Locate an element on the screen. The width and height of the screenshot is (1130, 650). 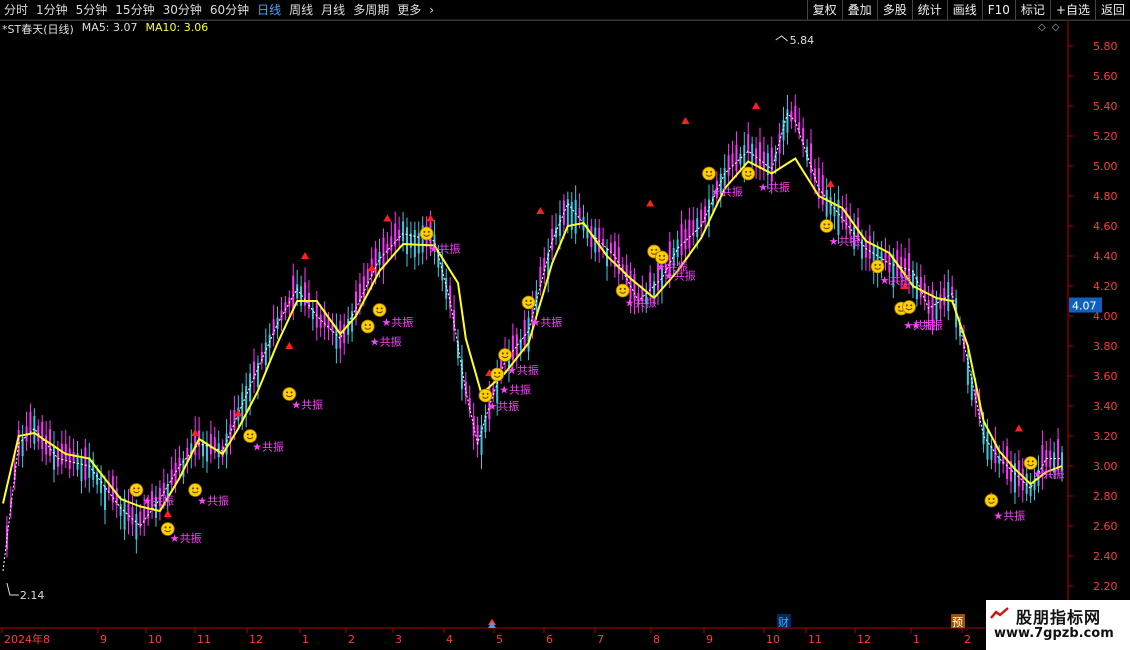
x-tick-label: 8 is located at coordinates (656, 639).